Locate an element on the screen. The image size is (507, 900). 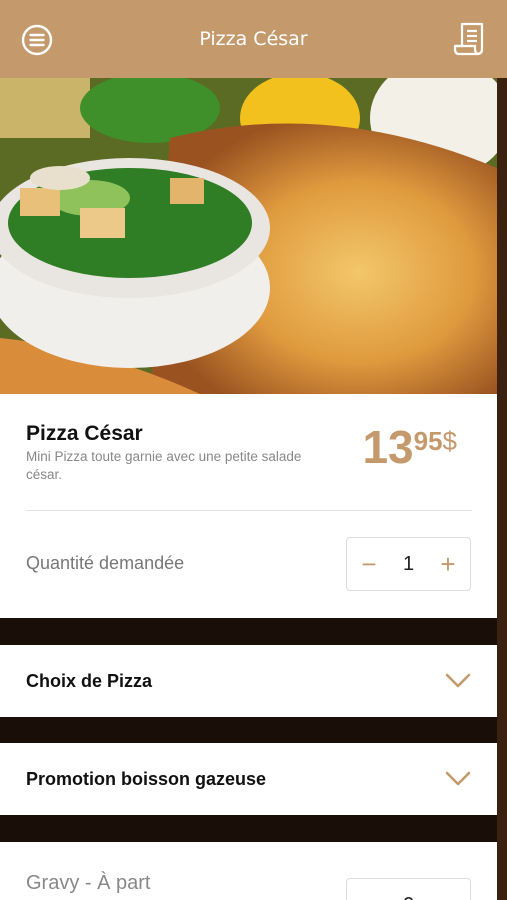
app-header: Pizza César is located at coordinates (253, 39).